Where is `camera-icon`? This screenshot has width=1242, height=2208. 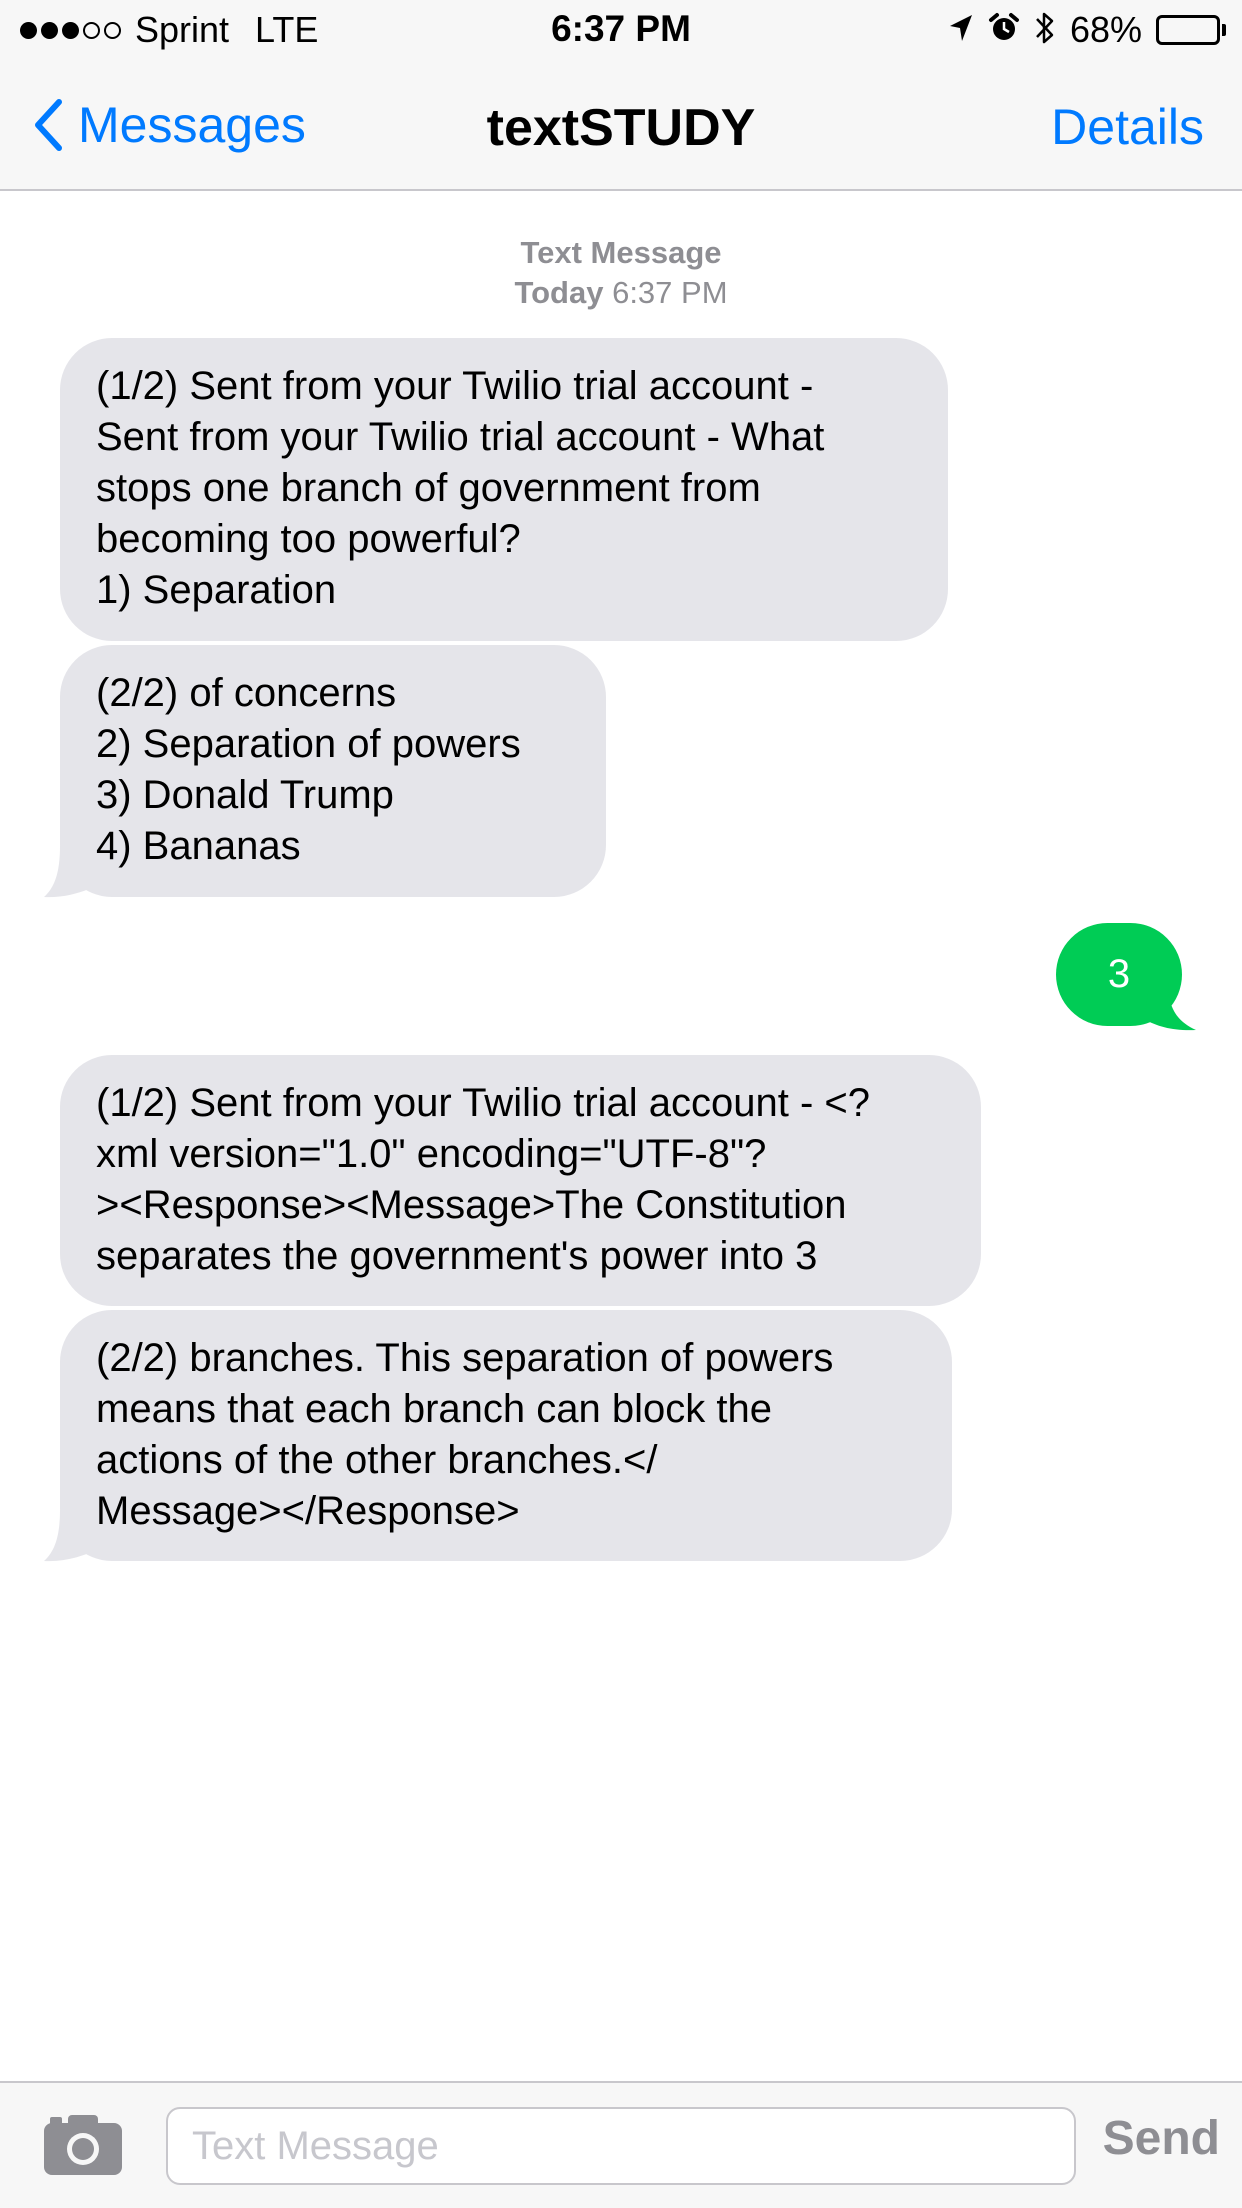 camera-icon is located at coordinates (83, 2145).